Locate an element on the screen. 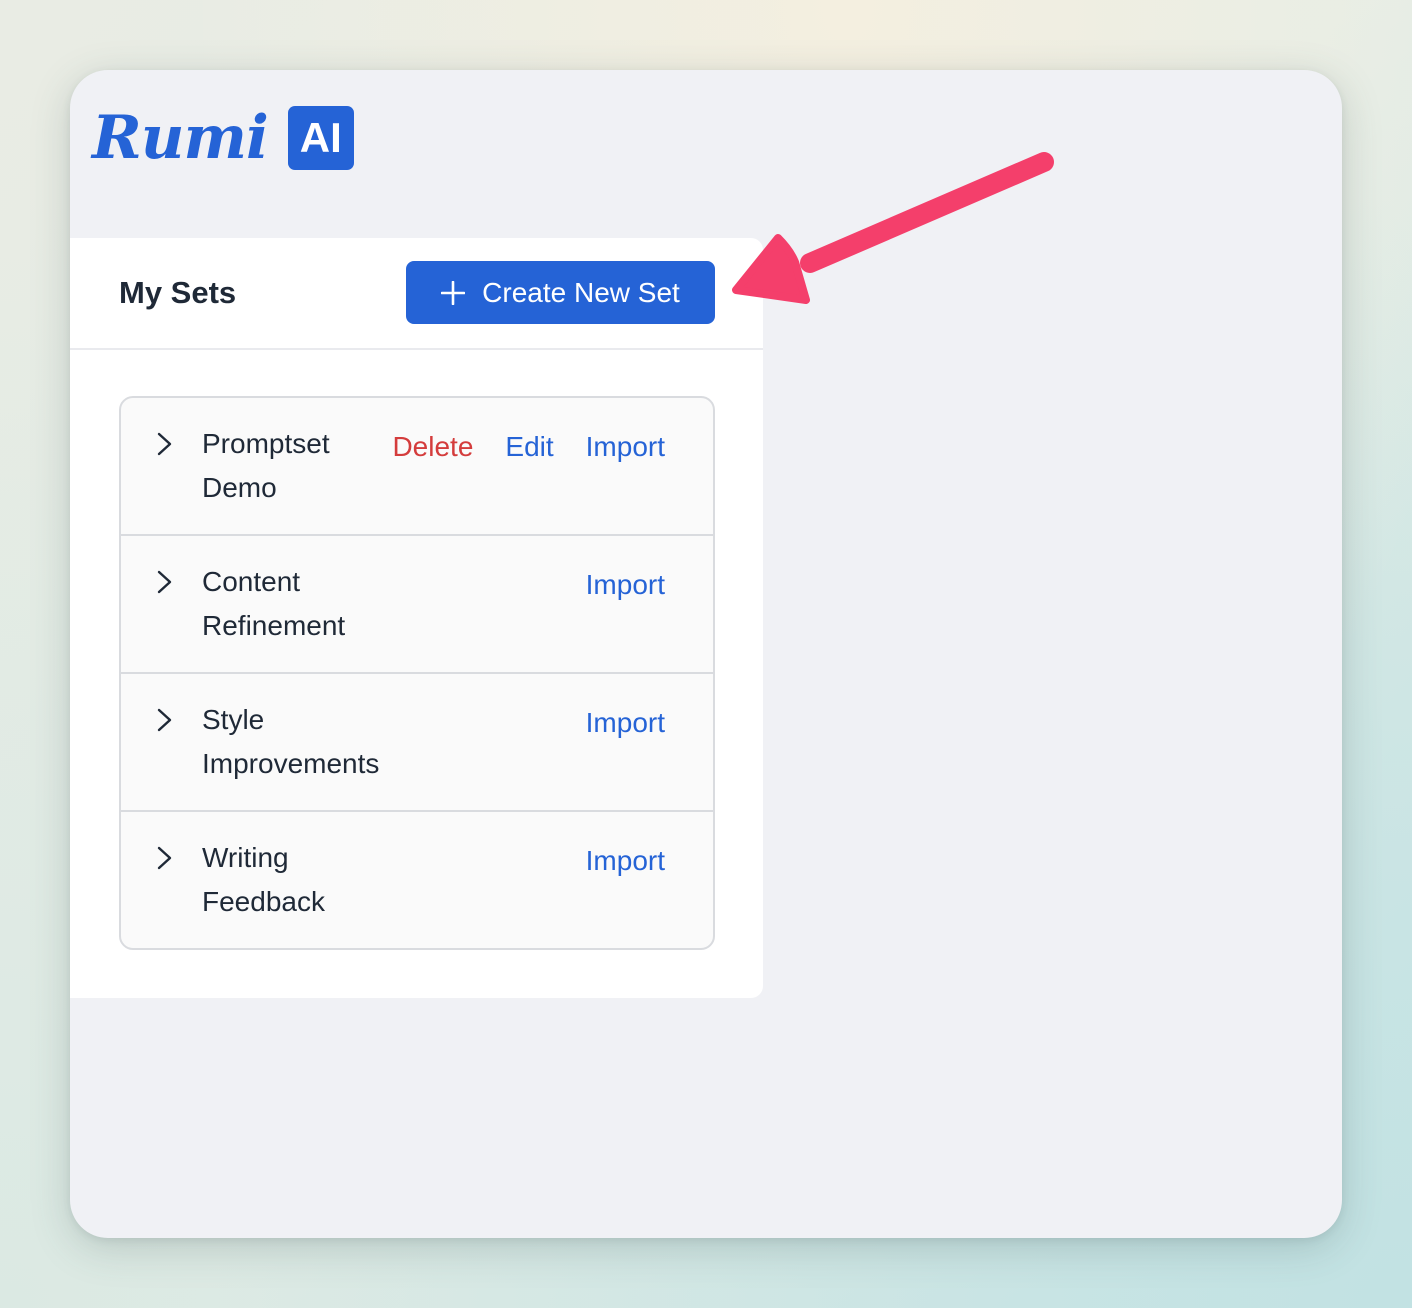 The image size is (1412, 1308). row-actions: Delete Edit Import is located at coordinates (528, 447).